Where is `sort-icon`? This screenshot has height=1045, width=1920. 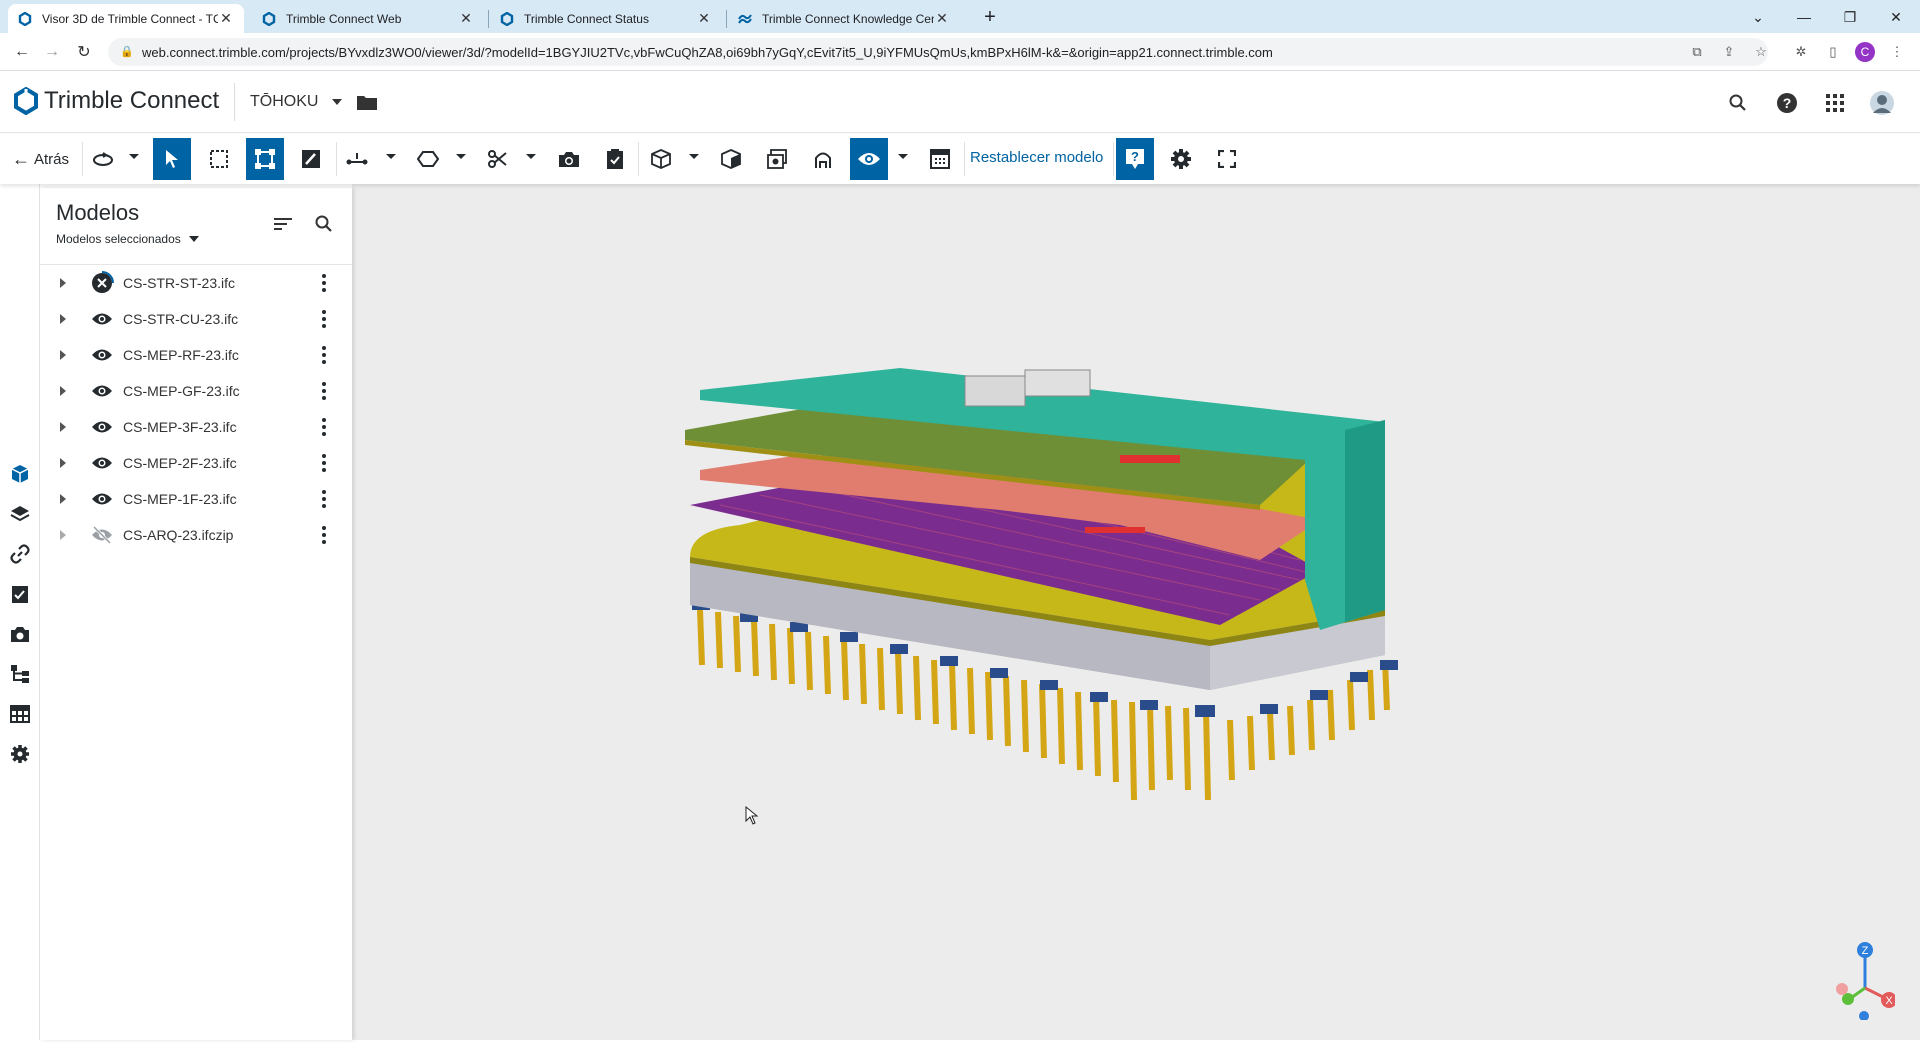 sort-icon is located at coordinates (283, 224).